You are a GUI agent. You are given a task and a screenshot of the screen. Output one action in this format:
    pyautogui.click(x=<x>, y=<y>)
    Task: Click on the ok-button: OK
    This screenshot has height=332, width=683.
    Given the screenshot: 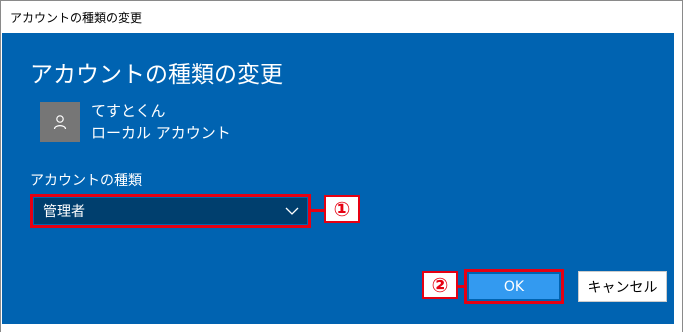 What is the action you would take?
    pyautogui.click(x=514, y=286)
    